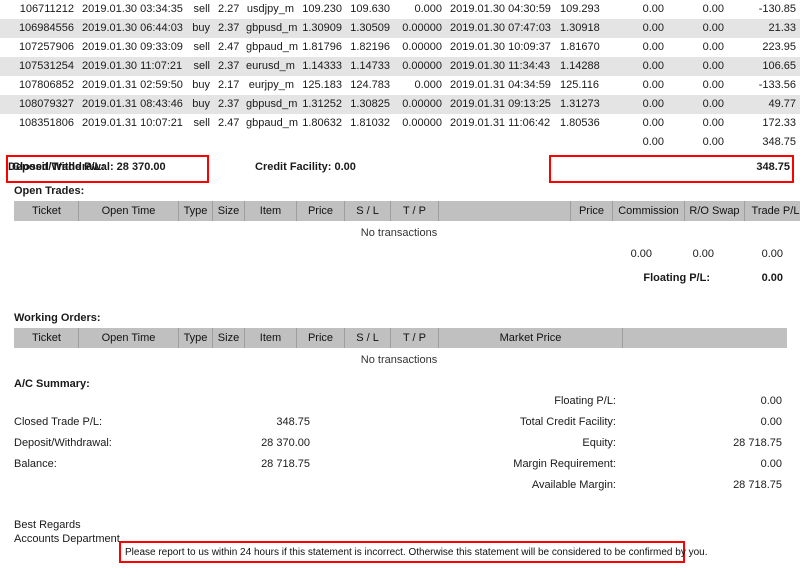 The height and width of the screenshot is (577, 800). Describe the element at coordinates (132, 123) in the screenshot. I see `cell-open-time: 2019.01.31 10:07:21` at that location.